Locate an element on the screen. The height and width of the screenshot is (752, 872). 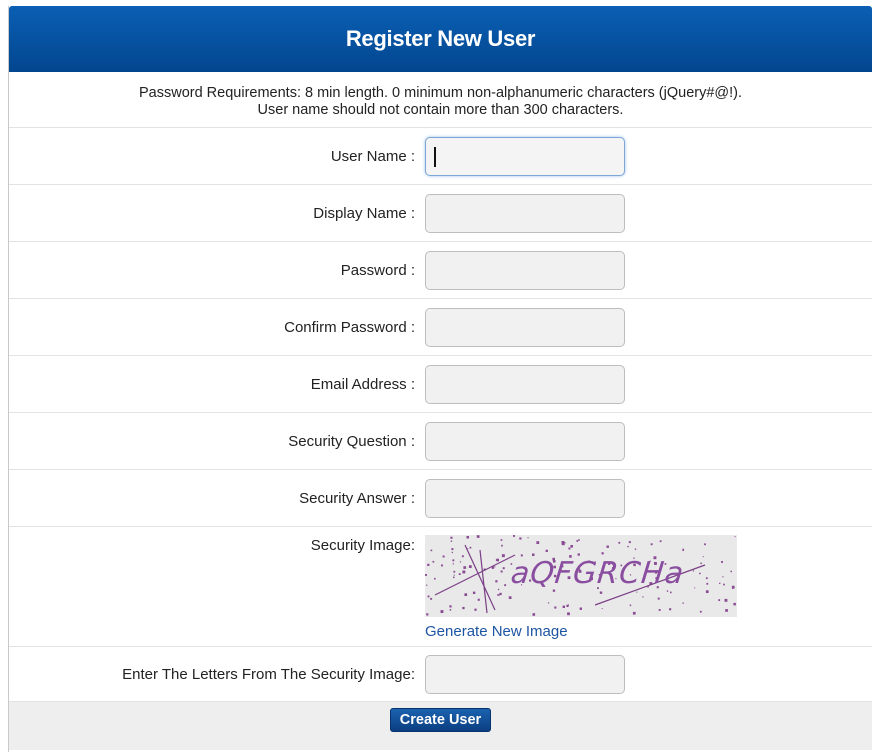
user-name-field-wrap is located at coordinates (525, 156).